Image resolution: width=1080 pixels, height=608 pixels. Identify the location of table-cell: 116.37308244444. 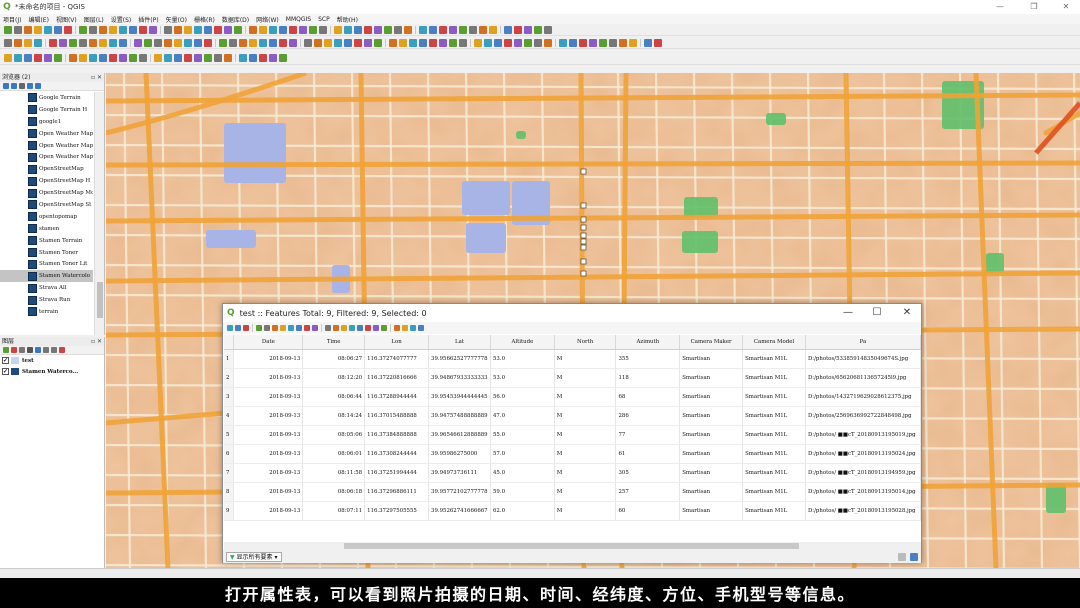
(397, 454).